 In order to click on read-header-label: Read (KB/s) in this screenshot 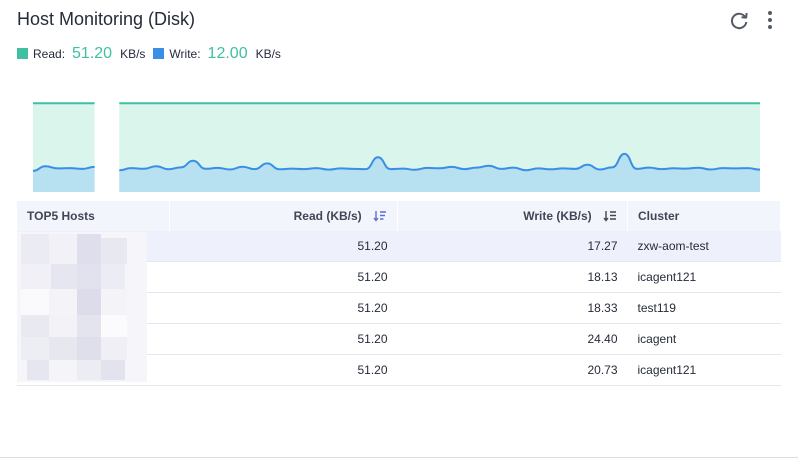, I will do `click(327, 216)`.